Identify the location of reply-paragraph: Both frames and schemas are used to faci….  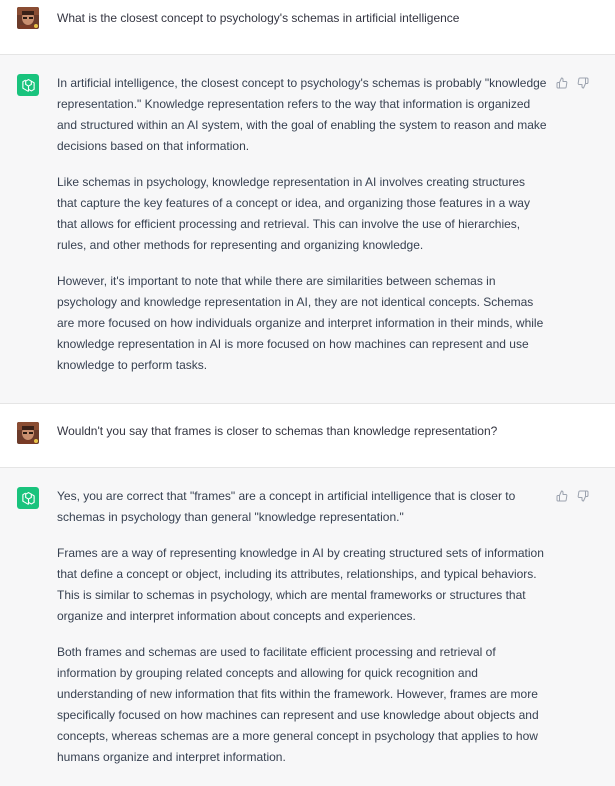
(298, 704).